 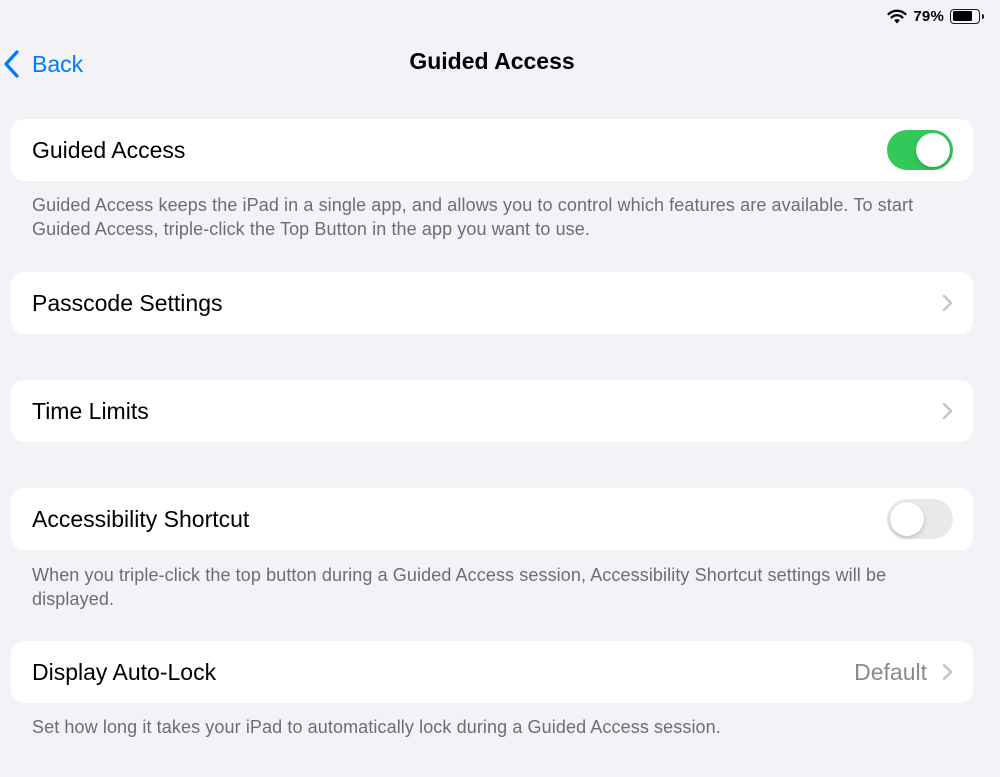 I want to click on accessibility-shortcut-toggle, so click(x=920, y=519).